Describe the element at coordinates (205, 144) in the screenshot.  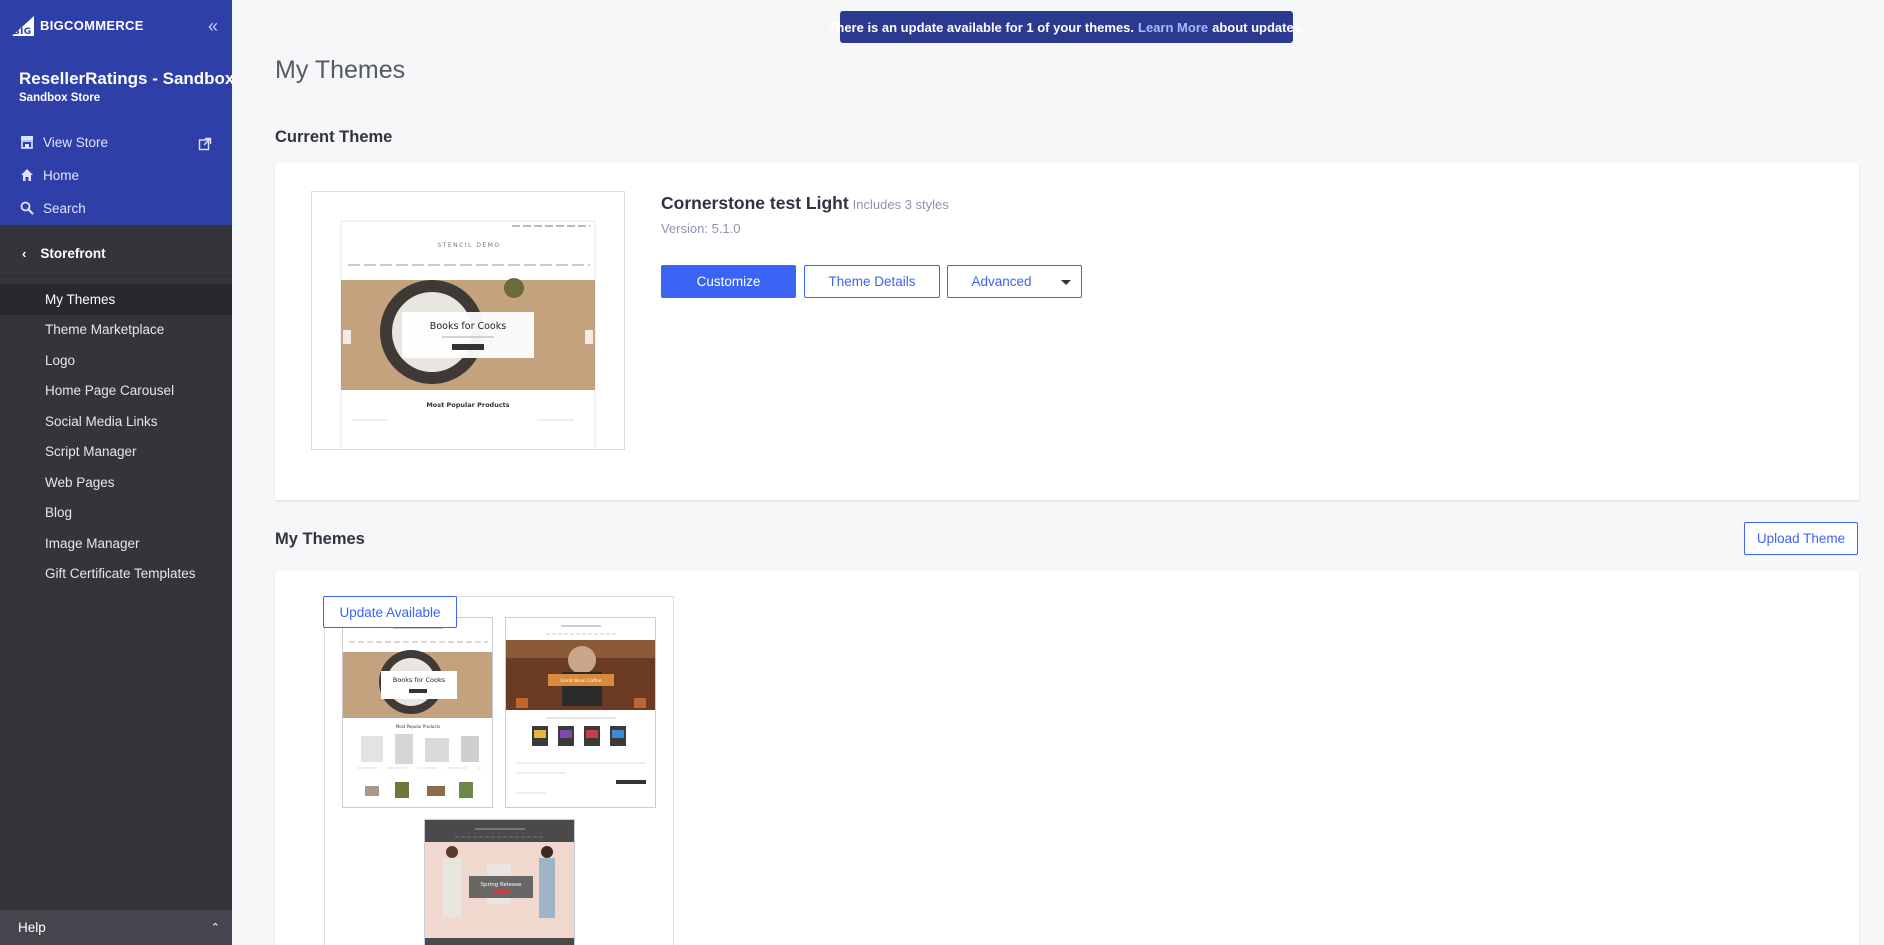
I see `external-link-icon` at that location.